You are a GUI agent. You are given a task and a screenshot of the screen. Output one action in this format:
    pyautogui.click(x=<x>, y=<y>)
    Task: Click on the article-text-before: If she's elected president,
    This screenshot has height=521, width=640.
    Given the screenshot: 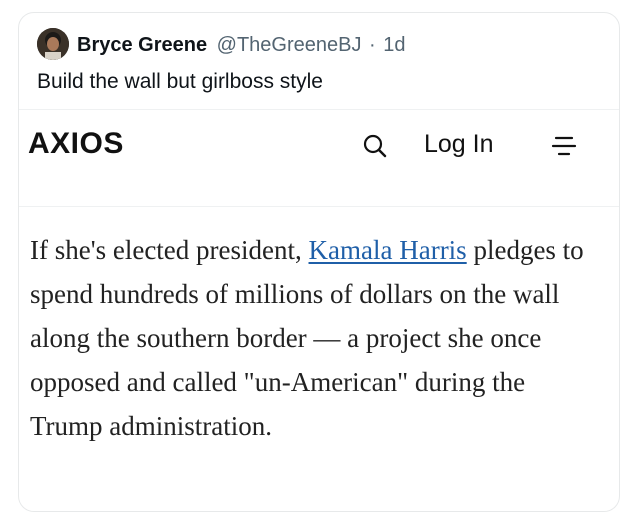 What is the action you would take?
    pyautogui.click(x=169, y=250)
    